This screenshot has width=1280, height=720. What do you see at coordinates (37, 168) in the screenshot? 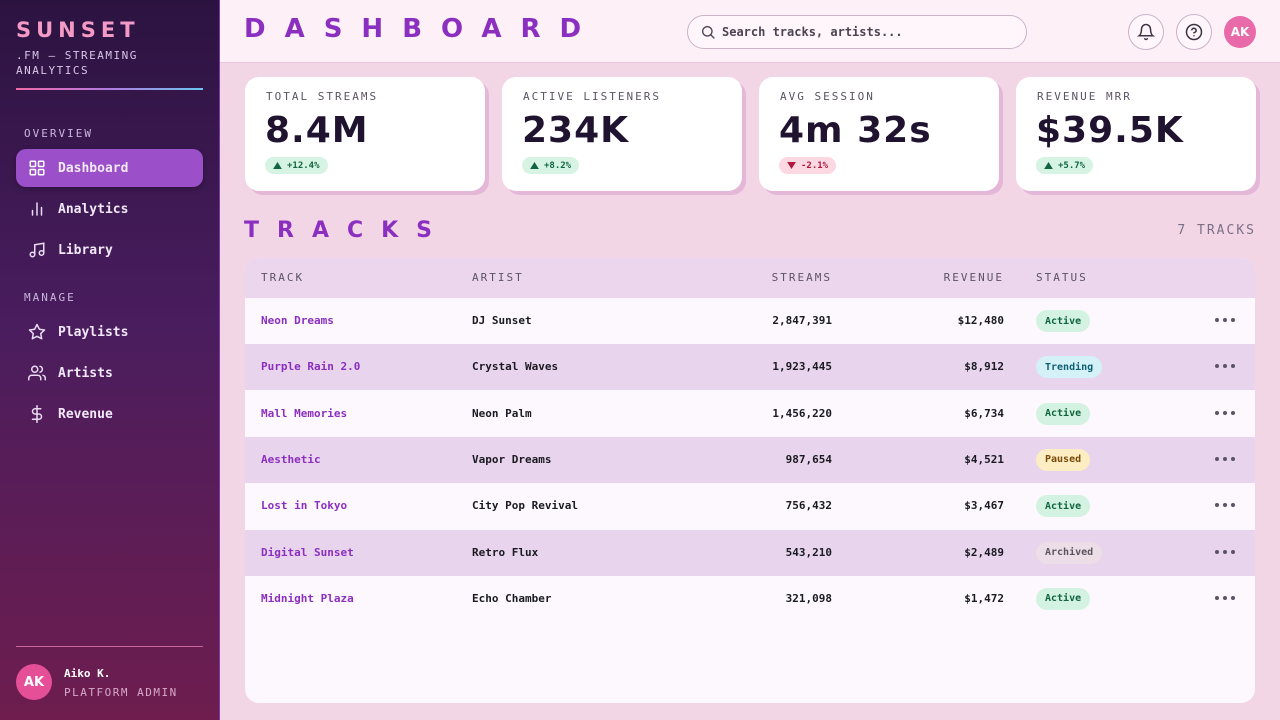
I see `grid-icon` at bounding box center [37, 168].